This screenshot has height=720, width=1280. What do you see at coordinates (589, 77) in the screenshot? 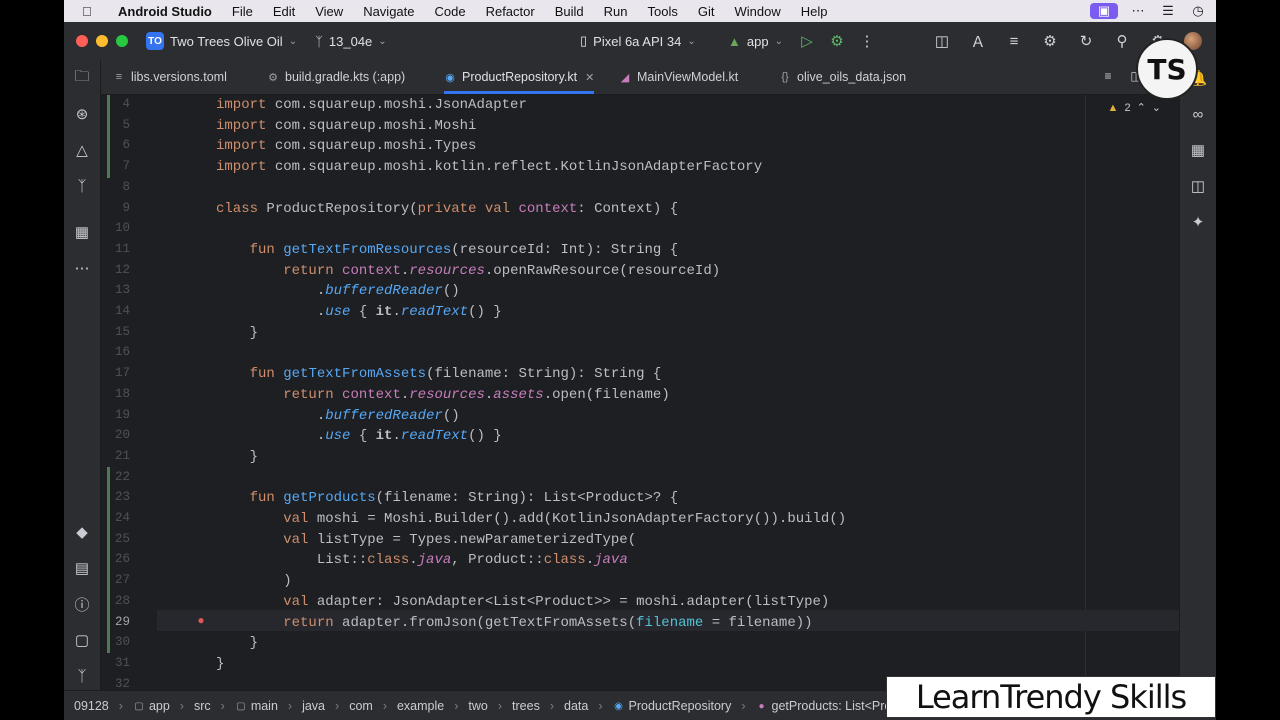
I see `close-icon: ✕` at bounding box center [589, 77].